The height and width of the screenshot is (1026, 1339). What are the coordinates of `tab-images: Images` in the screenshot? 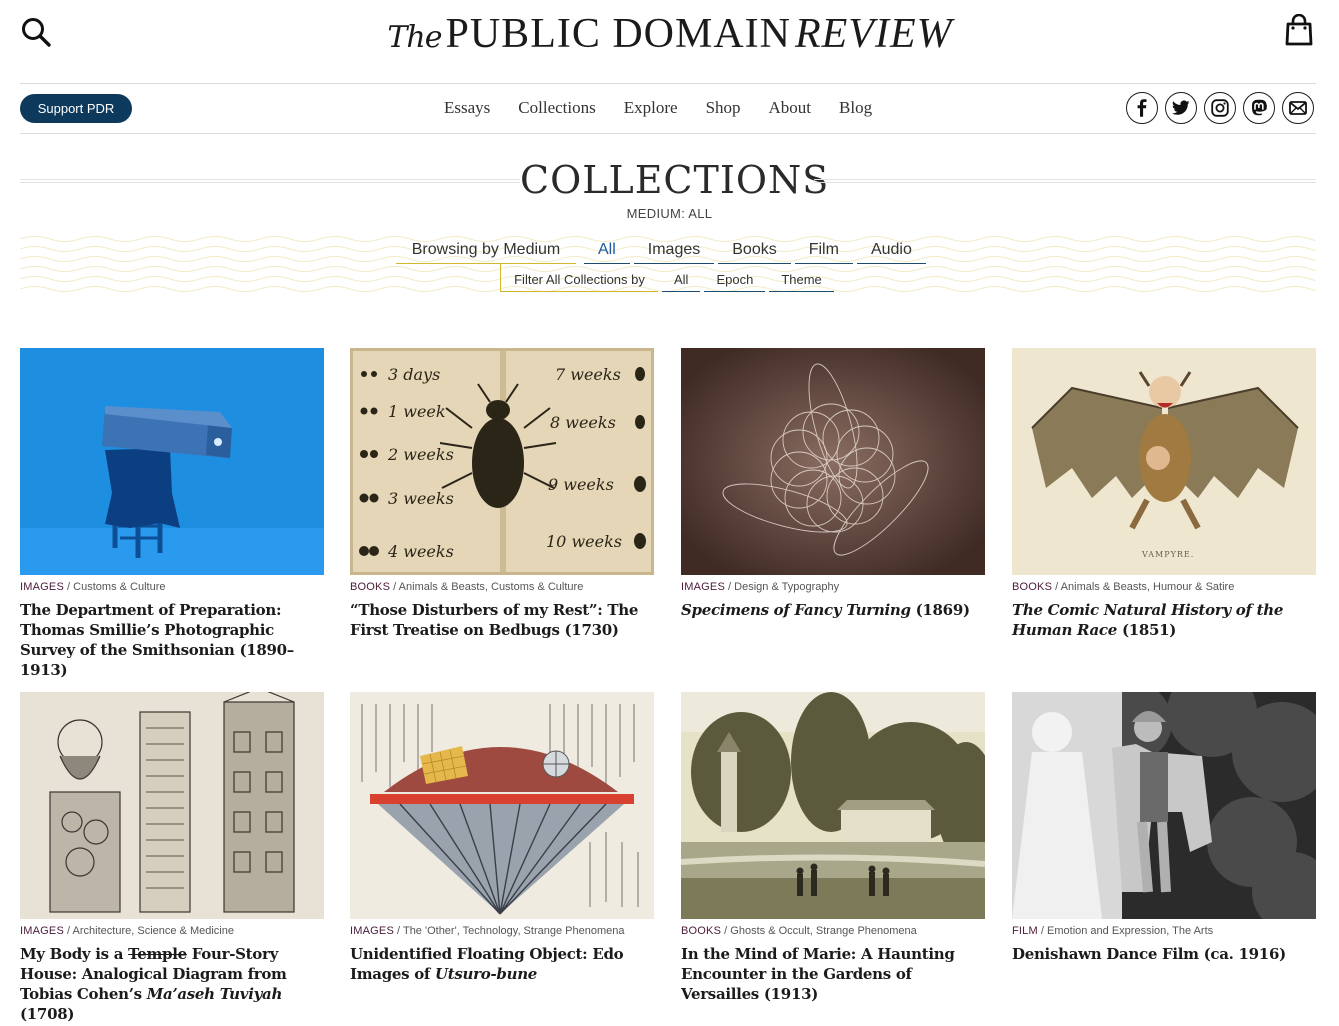 It's located at (674, 251).